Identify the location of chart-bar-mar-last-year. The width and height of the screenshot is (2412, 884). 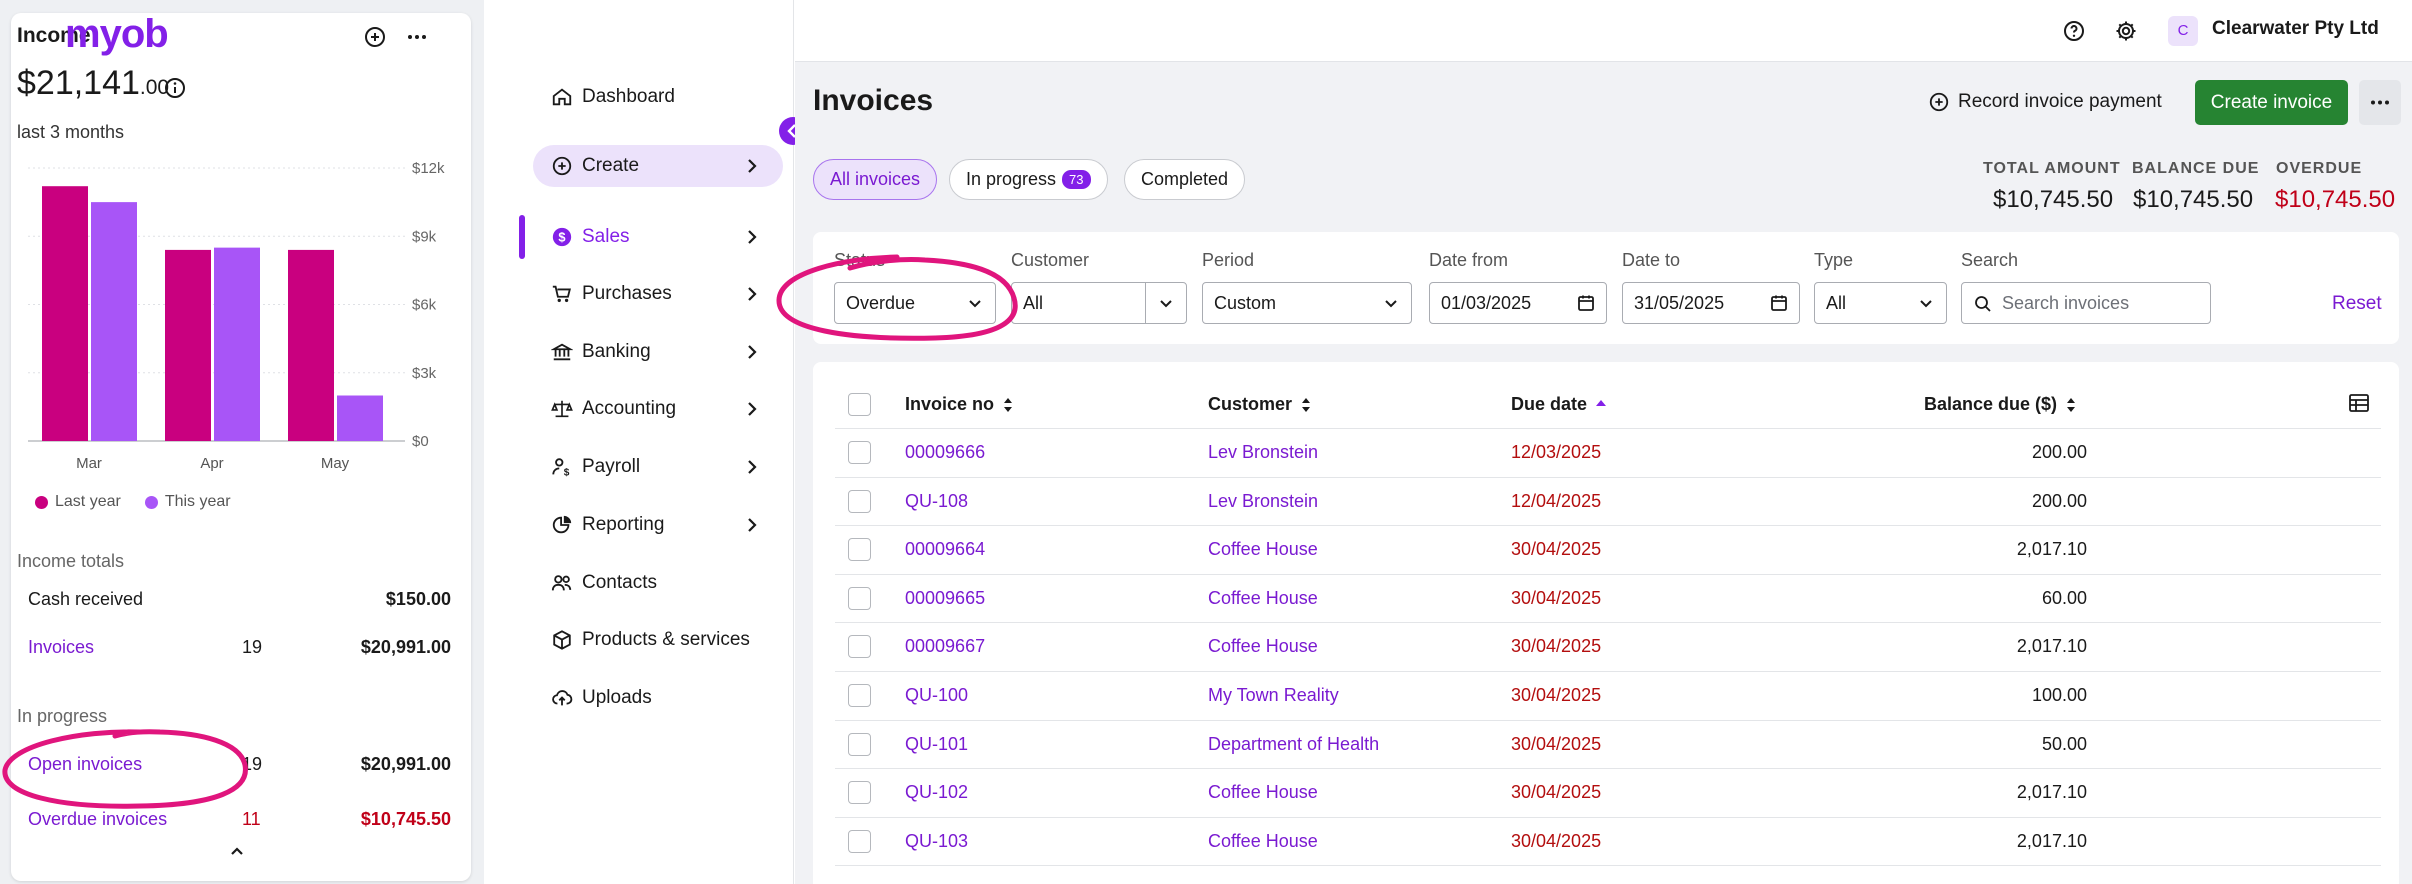
(65, 313).